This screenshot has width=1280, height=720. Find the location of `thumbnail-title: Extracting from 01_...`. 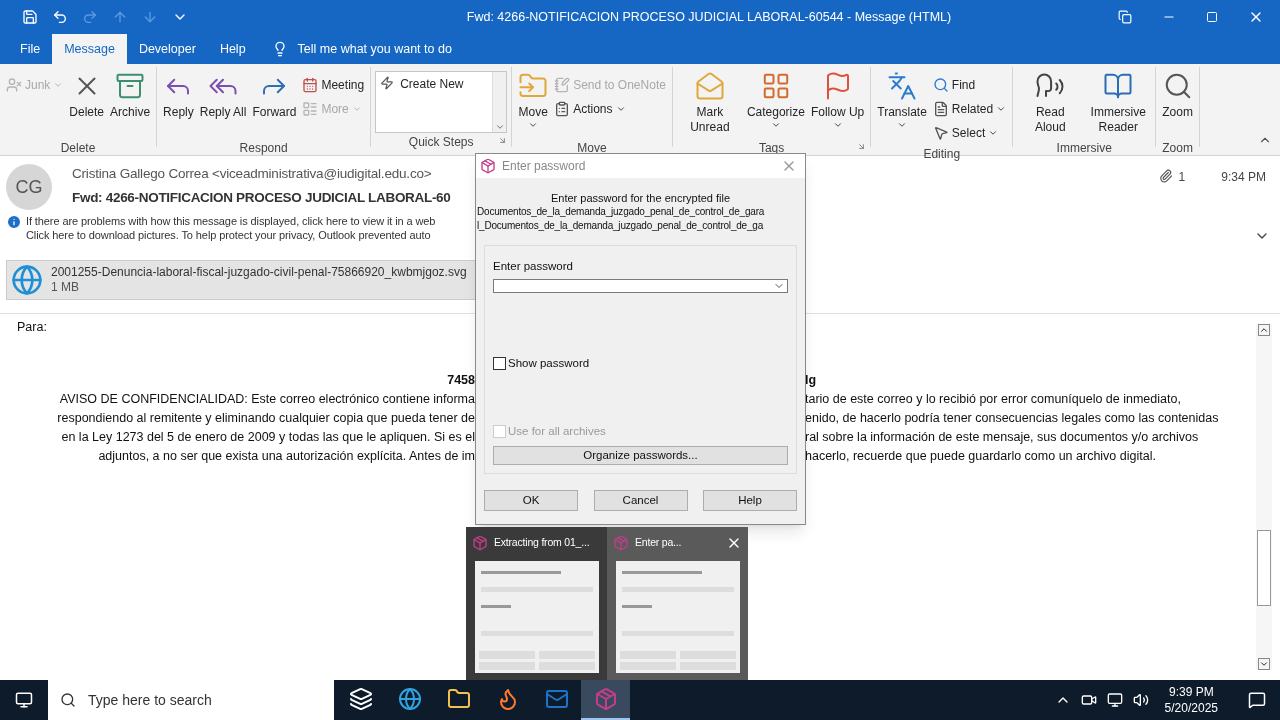

thumbnail-title: Extracting from 01_... is located at coordinates (542, 543).